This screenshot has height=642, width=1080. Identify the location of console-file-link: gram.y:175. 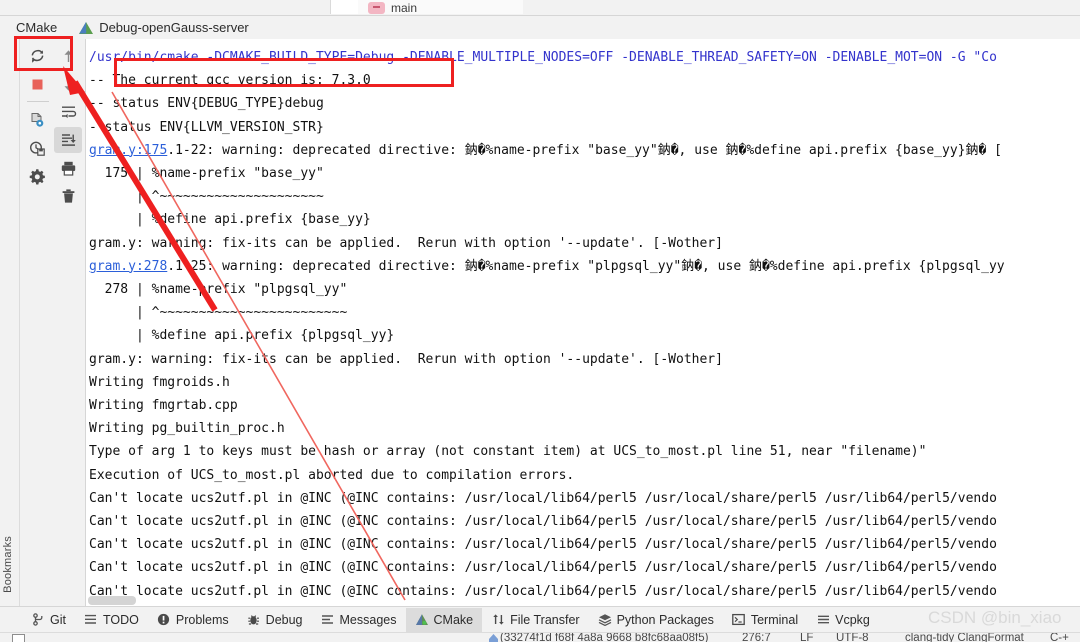
(128, 150).